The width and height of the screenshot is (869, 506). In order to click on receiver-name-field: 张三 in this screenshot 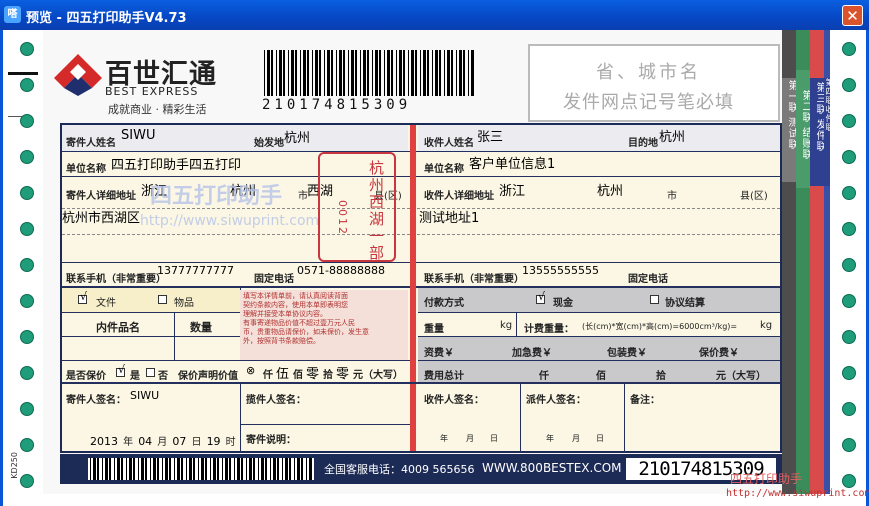, I will do `click(490, 135)`.